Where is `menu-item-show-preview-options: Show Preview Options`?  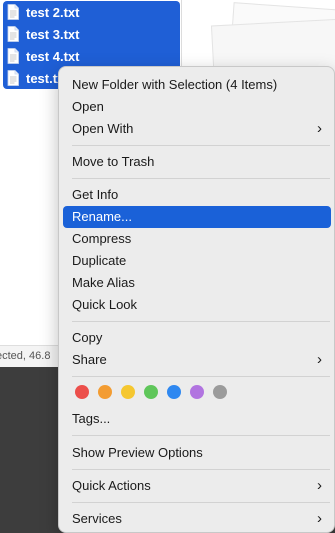 menu-item-show-preview-options: Show Preview Options is located at coordinates (197, 453).